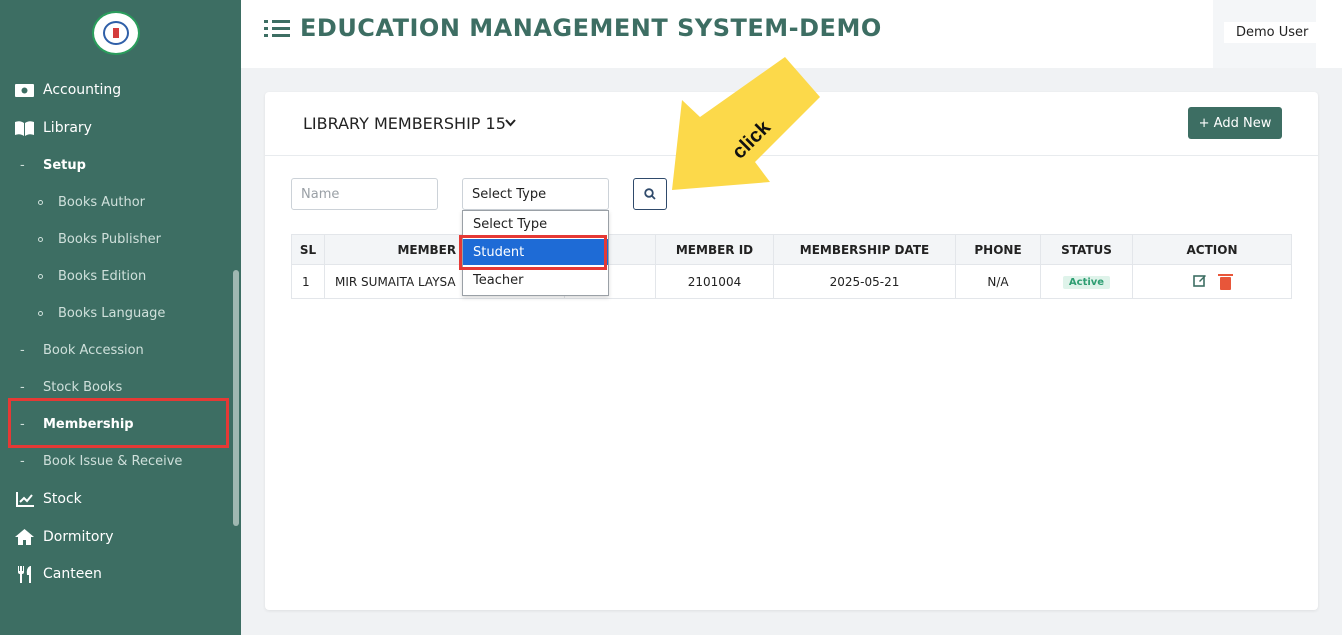 The width and height of the screenshot is (1342, 635). I want to click on col-header-action: ACTION, so click(1212, 249).